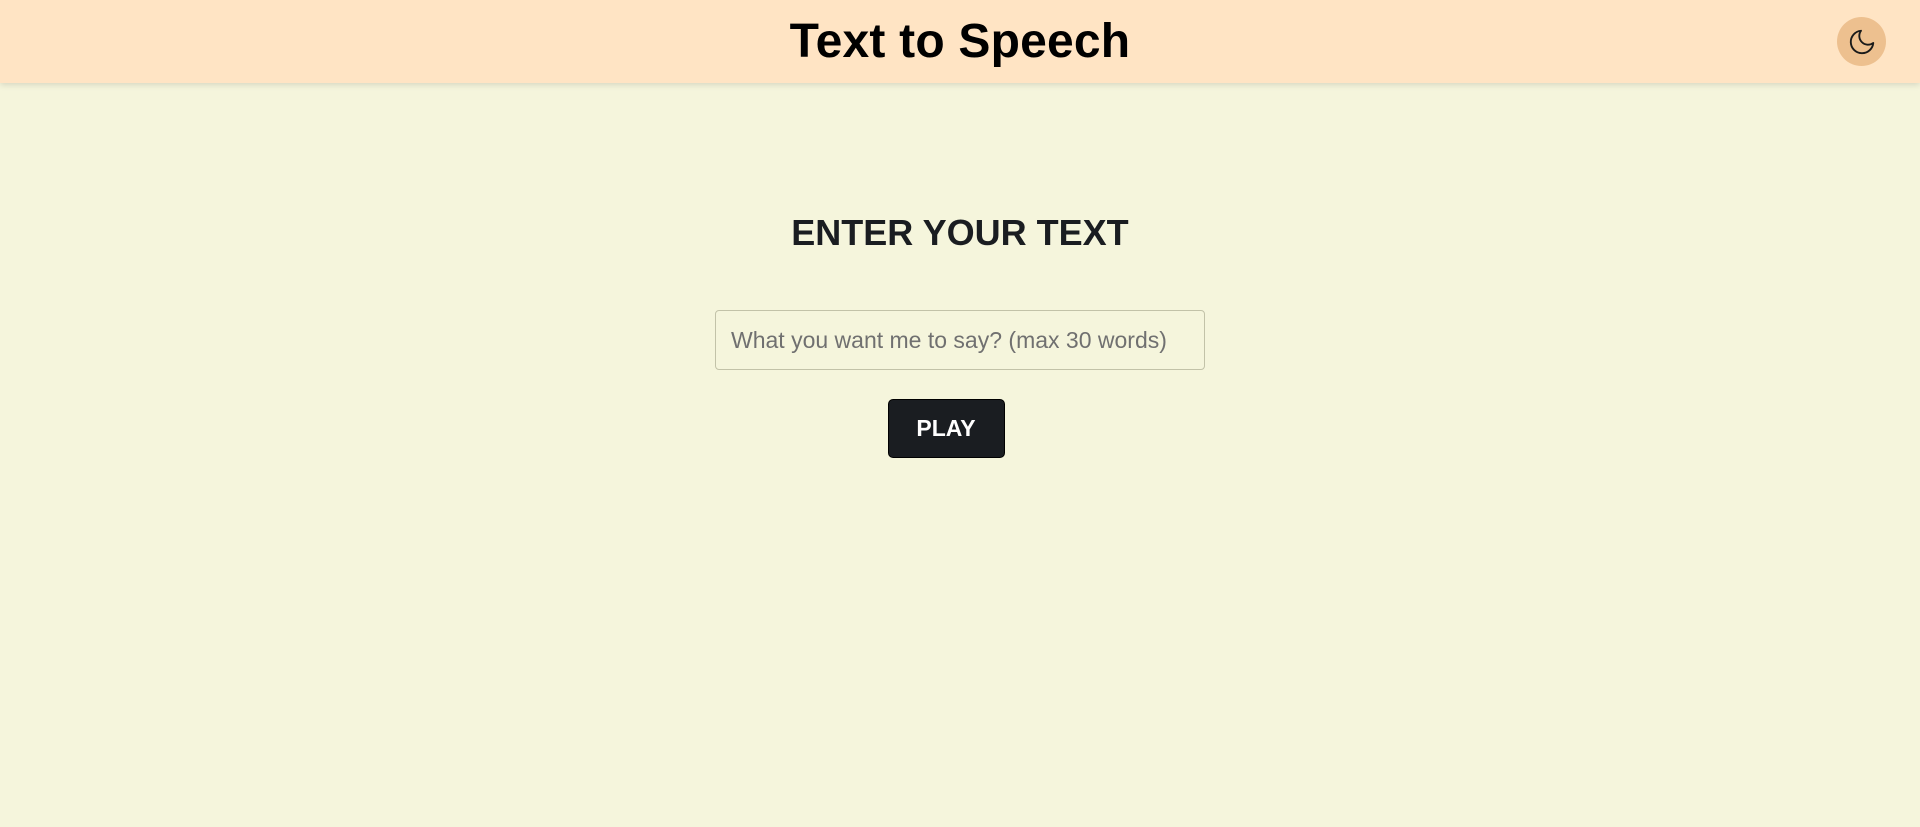 The image size is (1920, 827). Describe the element at coordinates (946, 428) in the screenshot. I see `play-button: PLAY` at that location.